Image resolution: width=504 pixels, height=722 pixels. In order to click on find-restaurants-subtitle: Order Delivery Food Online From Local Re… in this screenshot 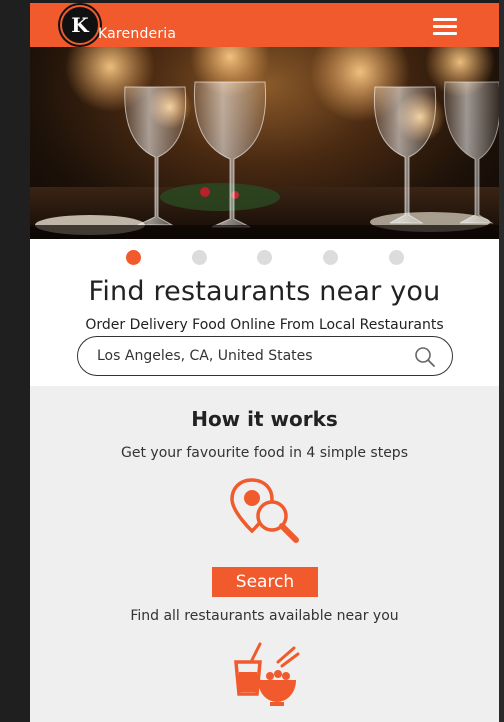, I will do `click(264, 325)`.